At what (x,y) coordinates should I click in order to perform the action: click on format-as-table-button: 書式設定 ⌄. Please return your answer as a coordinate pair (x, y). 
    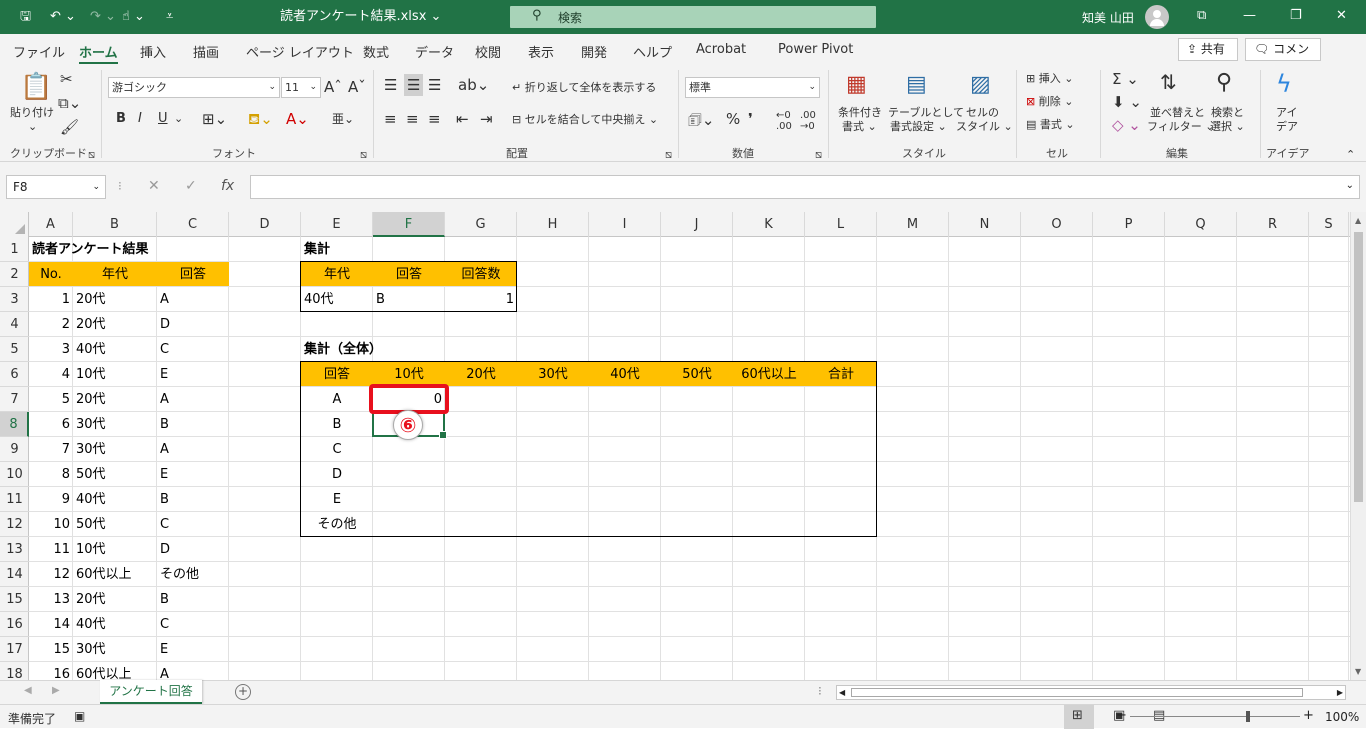
    Looking at the image, I should click on (918, 127).